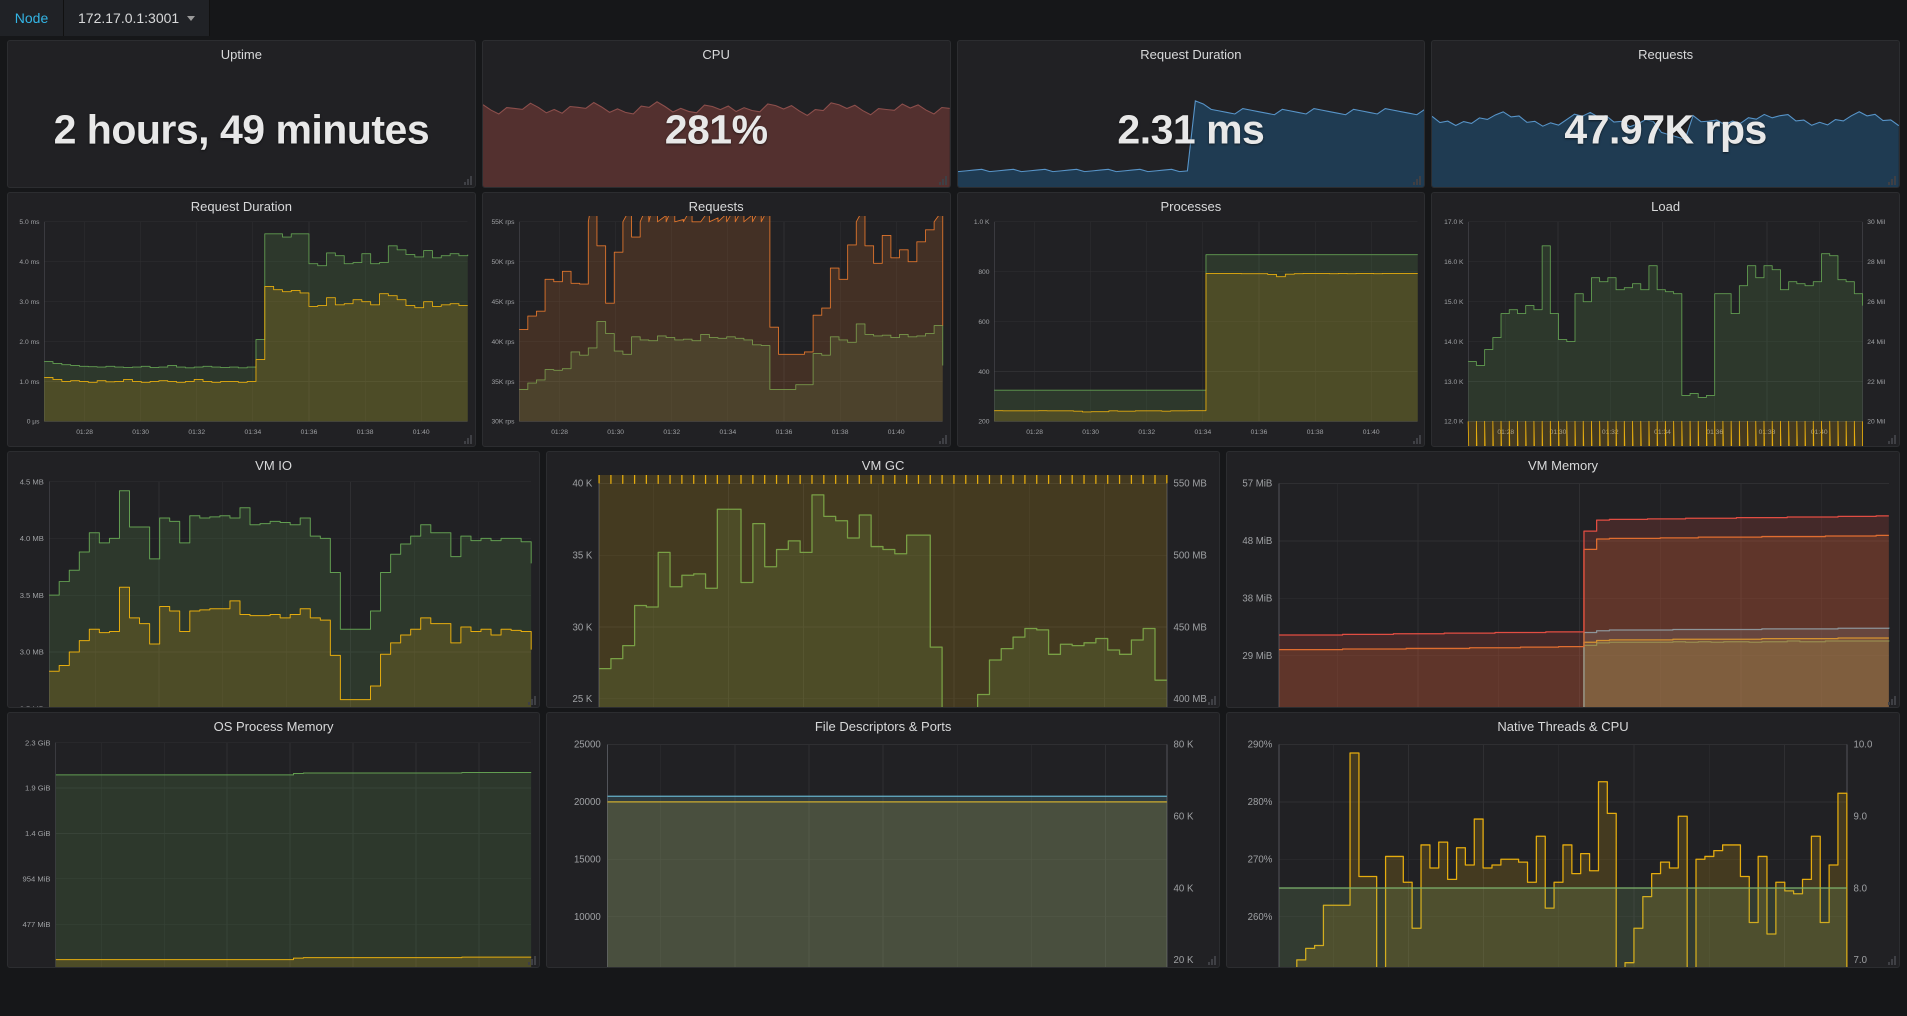 The height and width of the screenshot is (1016, 1907). I want to click on y-axis-tick-label: 15000, so click(587, 860).